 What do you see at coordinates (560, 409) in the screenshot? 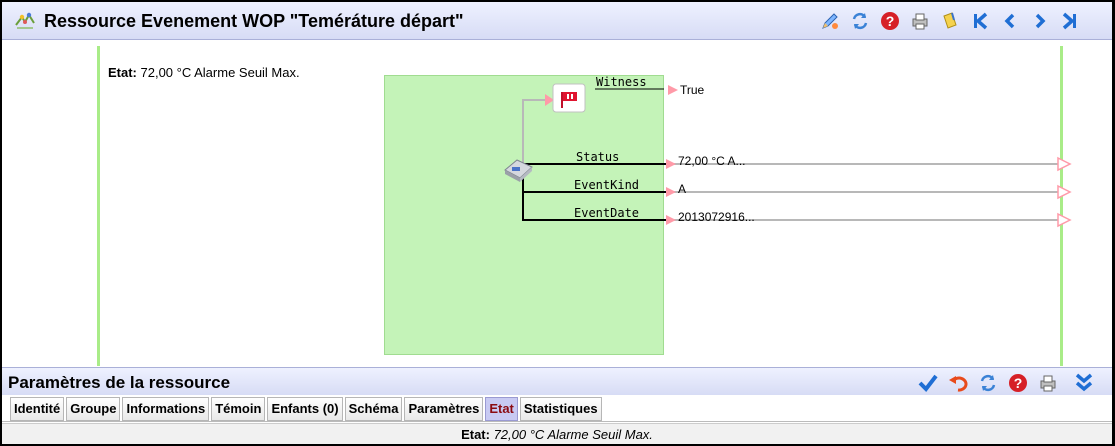
I see `tab-statistiques: Statistiques` at bounding box center [560, 409].